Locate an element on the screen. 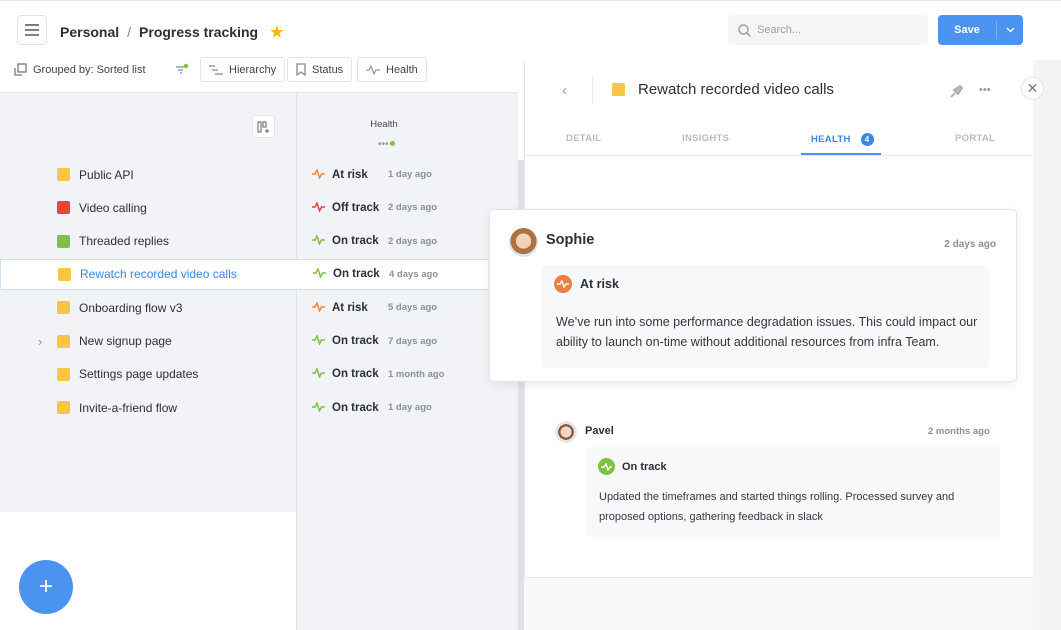 Image resolution: width=1061 pixels, height=630 pixels. back-chevron-icon: ‹ is located at coordinates (564, 90).